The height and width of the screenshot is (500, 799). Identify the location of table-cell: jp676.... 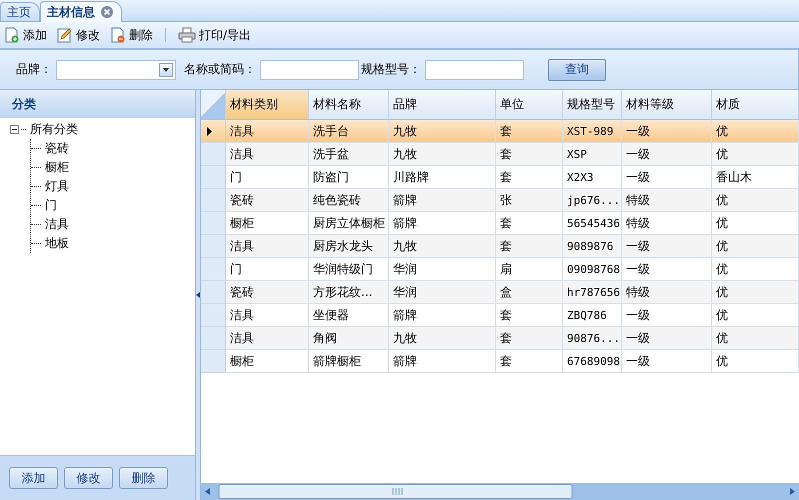
(592, 200).